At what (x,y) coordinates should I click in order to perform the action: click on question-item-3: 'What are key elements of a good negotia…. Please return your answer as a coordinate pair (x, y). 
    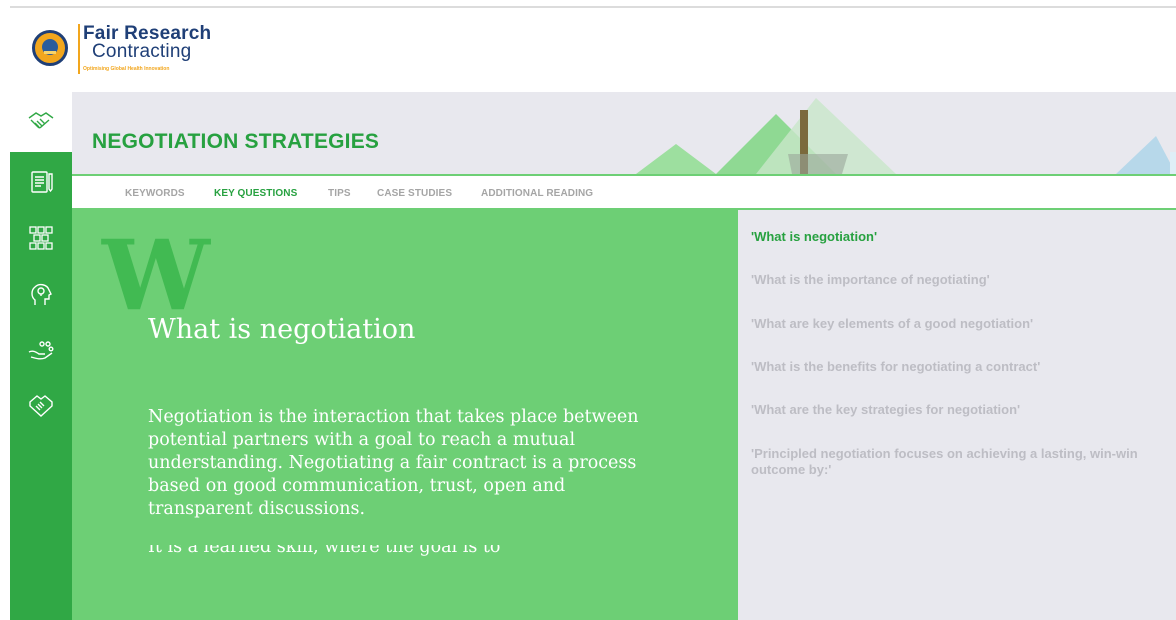
    Looking at the image, I should click on (956, 324).